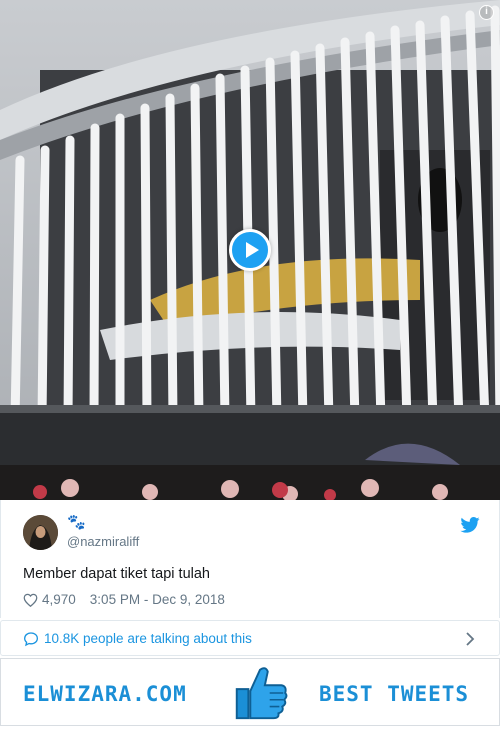 The height and width of the screenshot is (730, 500). I want to click on speech-bubble-icon, so click(31, 639).